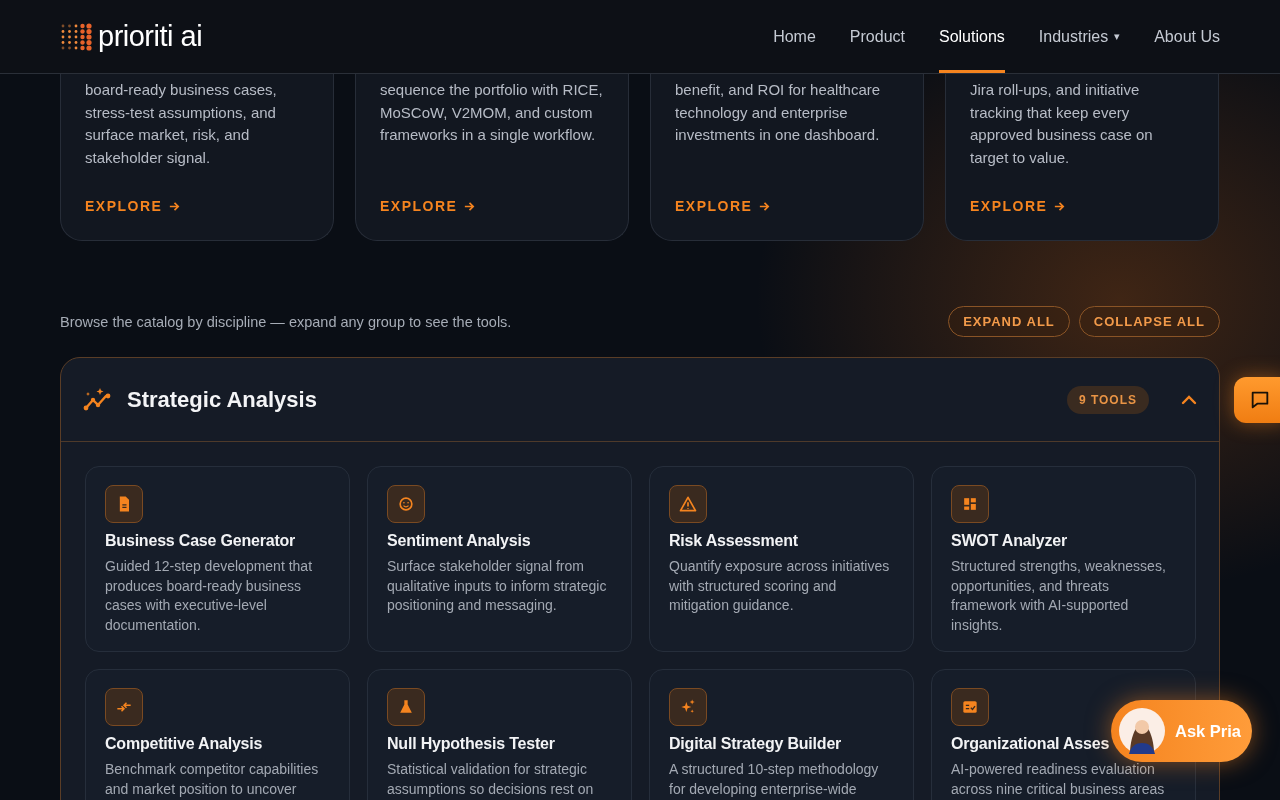  What do you see at coordinates (1149, 321) in the screenshot?
I see `toggle-all-button: COLLAPSE ALL` at bounding box center [1149, 321].